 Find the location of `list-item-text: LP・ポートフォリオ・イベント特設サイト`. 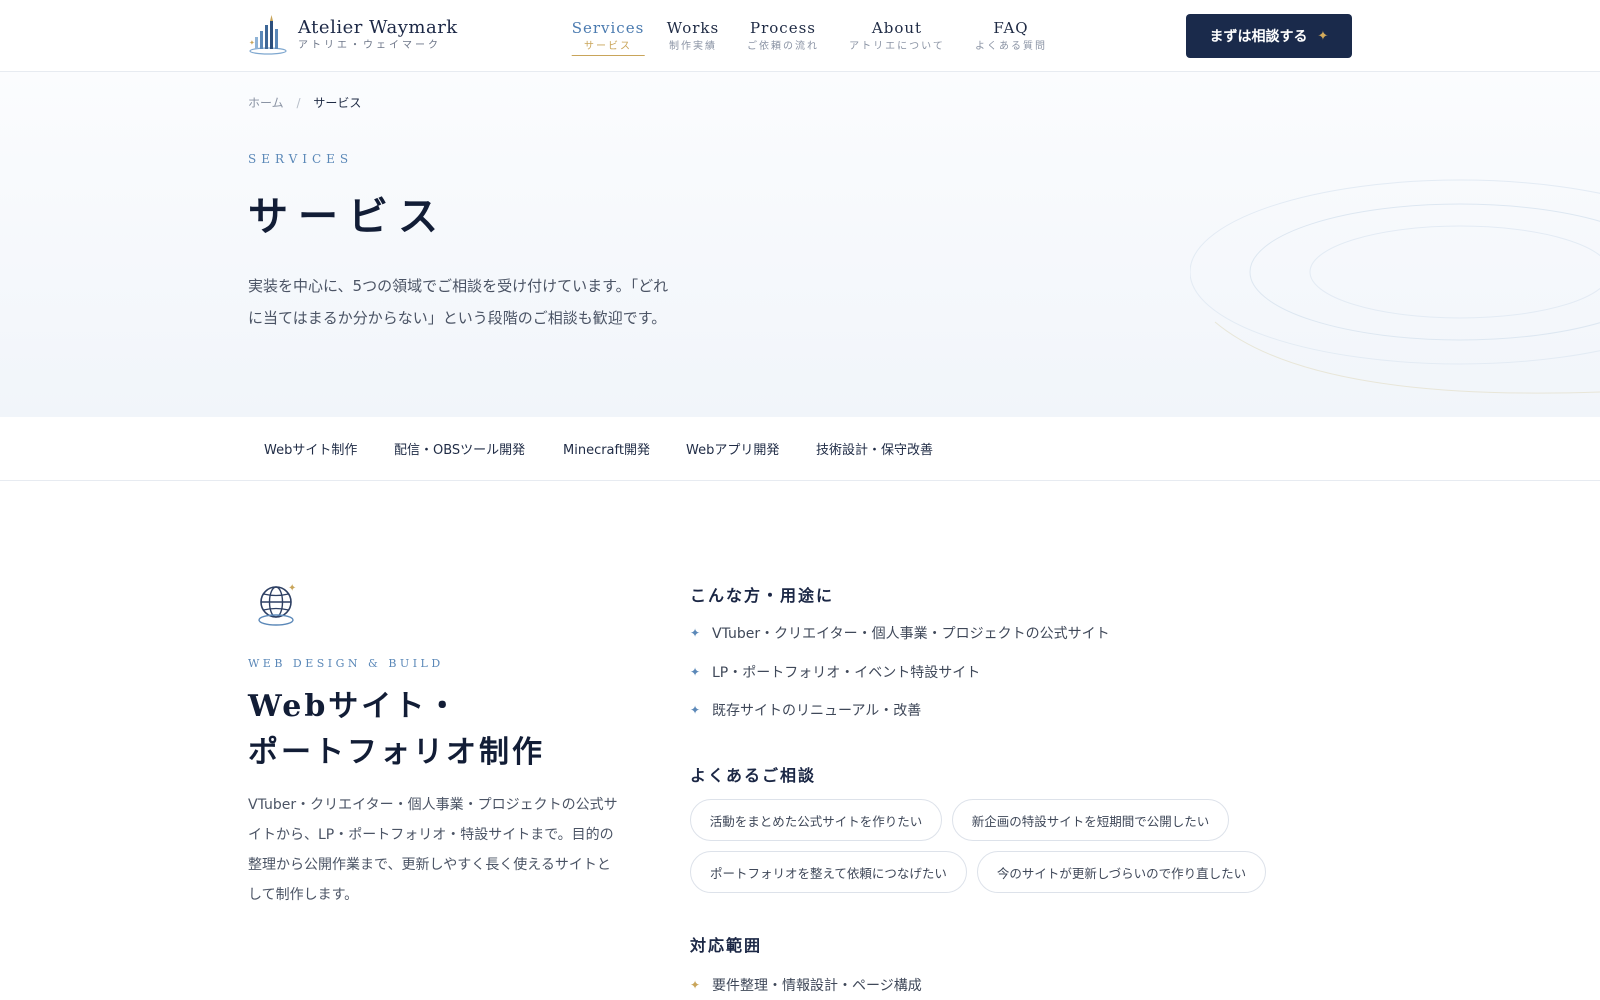

list-item-text: LP・ポートフォリオ・イベント特設サイト is located at coordinates (846, 673).